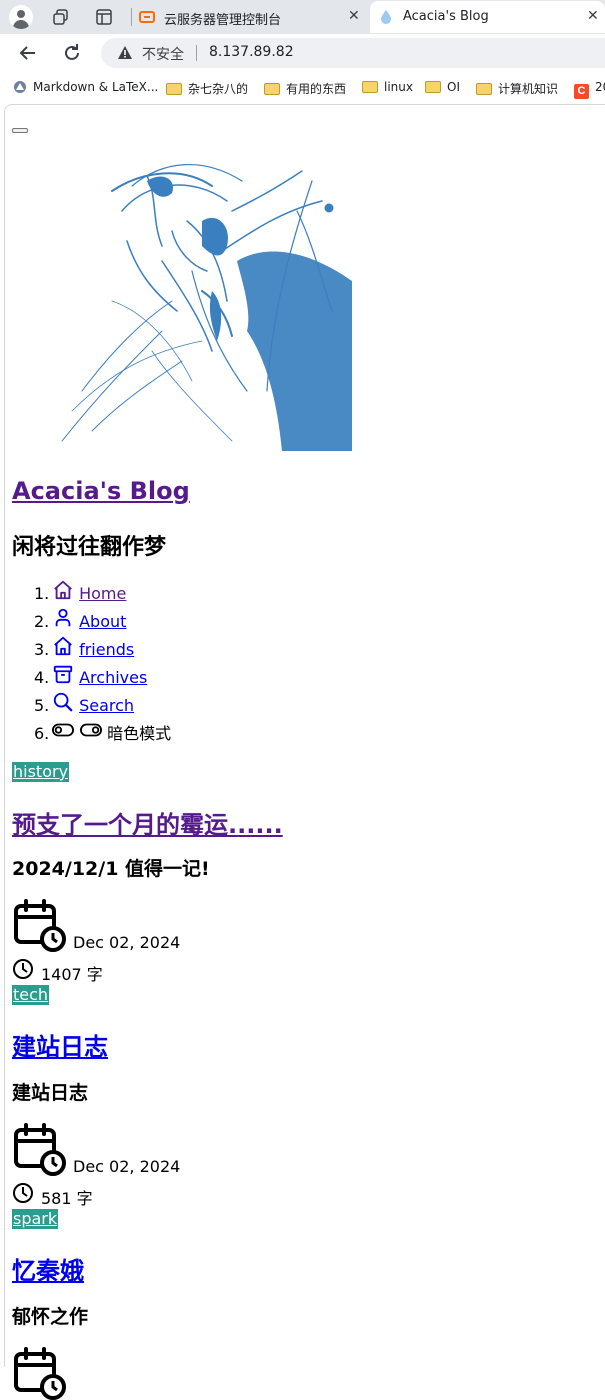 Image resolution: width=605 pixels, height=1400 pixels. I want to click on tab-cloud-console: 云服务器管理控制台 ✕, so click(249, 17).